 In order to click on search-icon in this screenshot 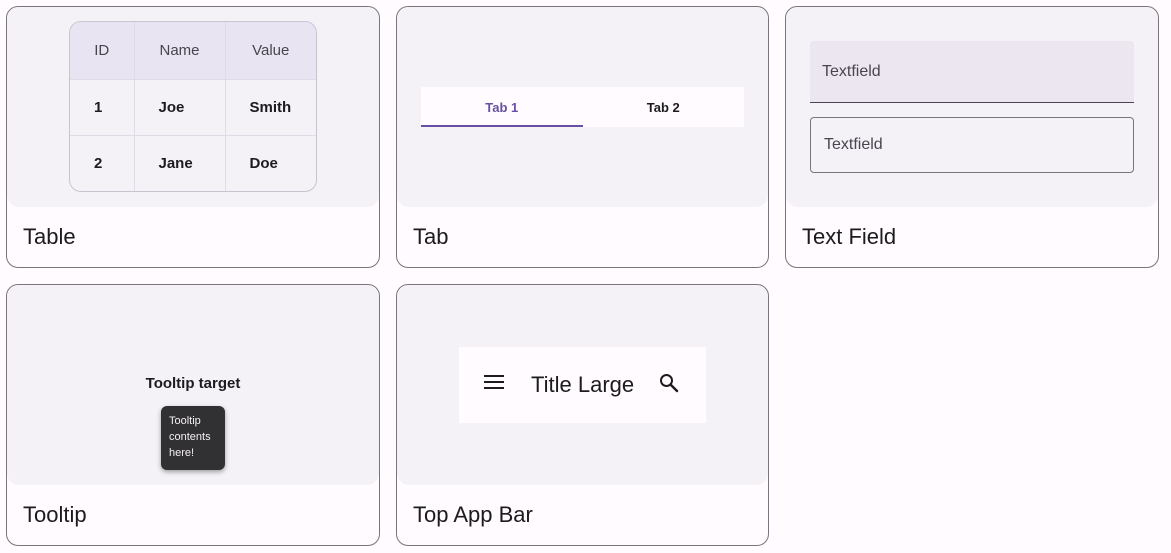, I will do `click(669, 385)`.